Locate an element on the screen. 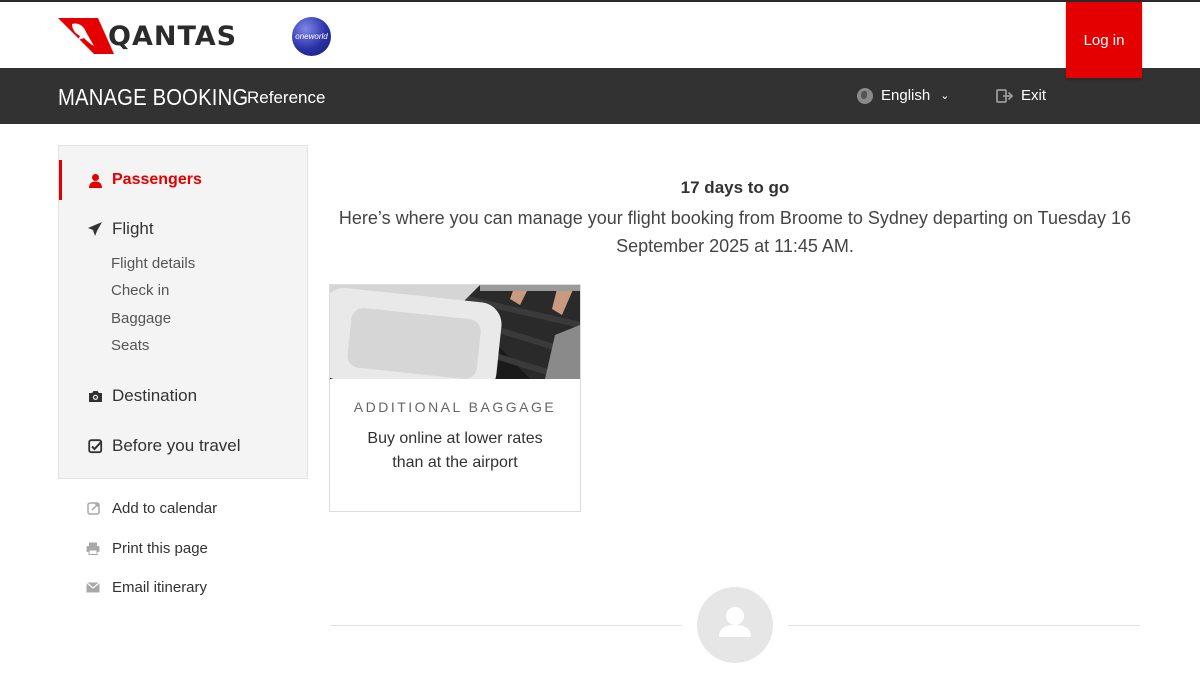  plane-icon is located at coordinates (95, 229).